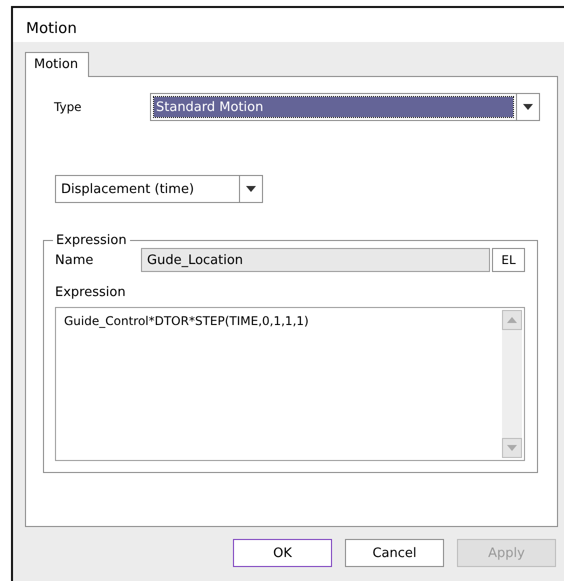  I want to click on group-title: Expression, so click(91, 240).